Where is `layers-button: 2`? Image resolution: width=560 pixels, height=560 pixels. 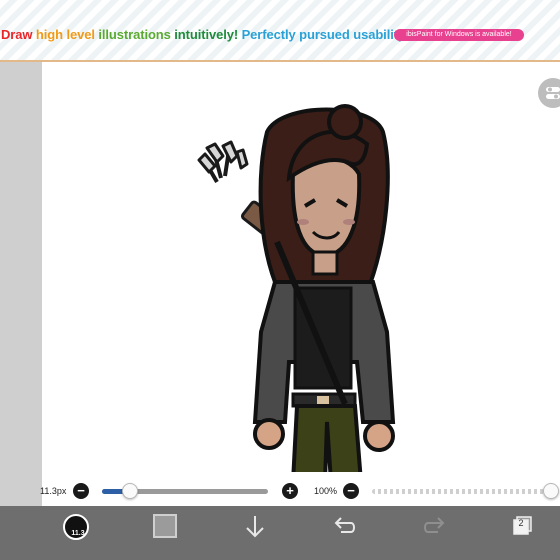
layers-button: 2 is located at coordinates (522, 525).